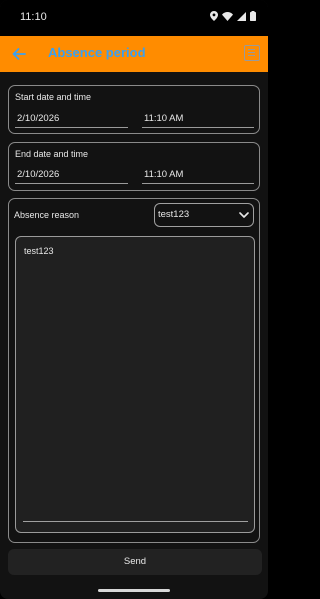 This screenshot has width=320, height=599. I want to click on chevron-down-icon, so click(244, 215).